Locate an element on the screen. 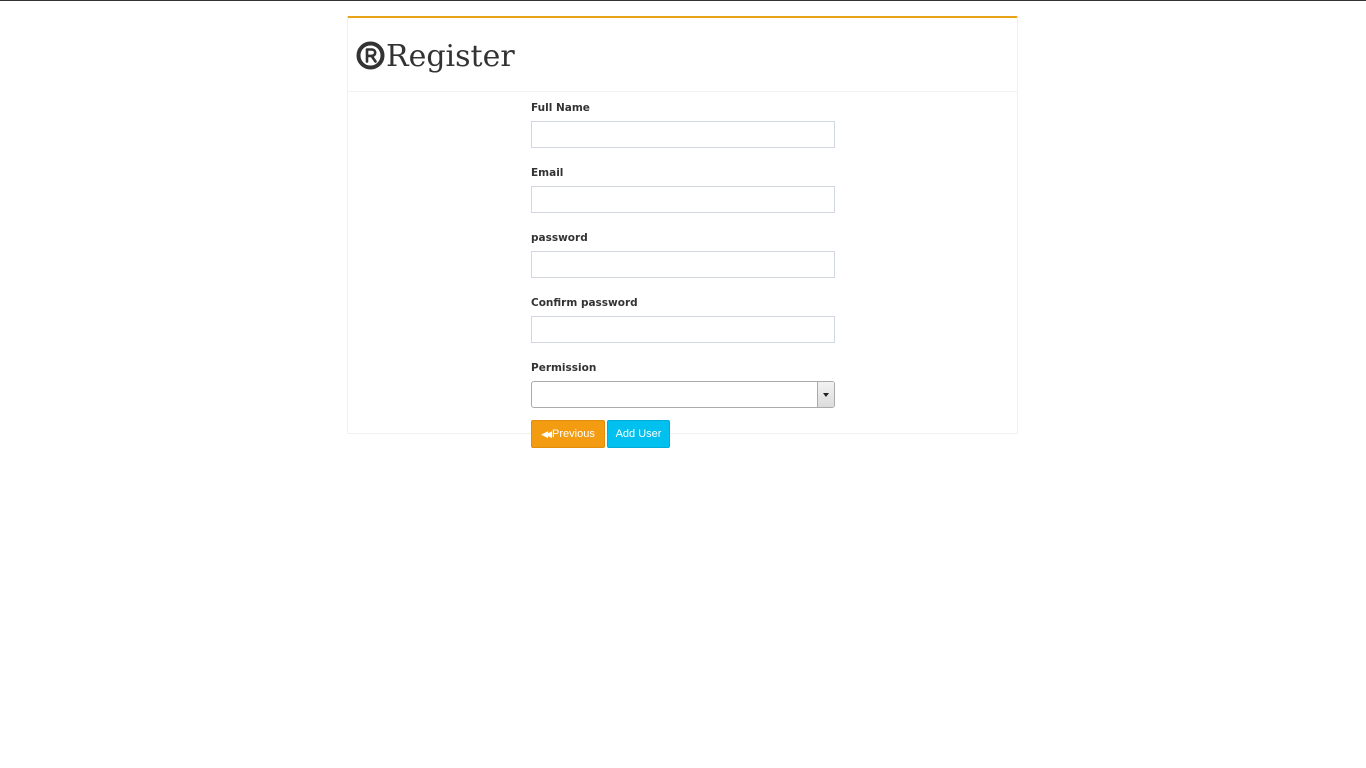 The height and width of the screenshot is (768, 1366). full-name-label: Full Name is located at coordinates (560, 108).